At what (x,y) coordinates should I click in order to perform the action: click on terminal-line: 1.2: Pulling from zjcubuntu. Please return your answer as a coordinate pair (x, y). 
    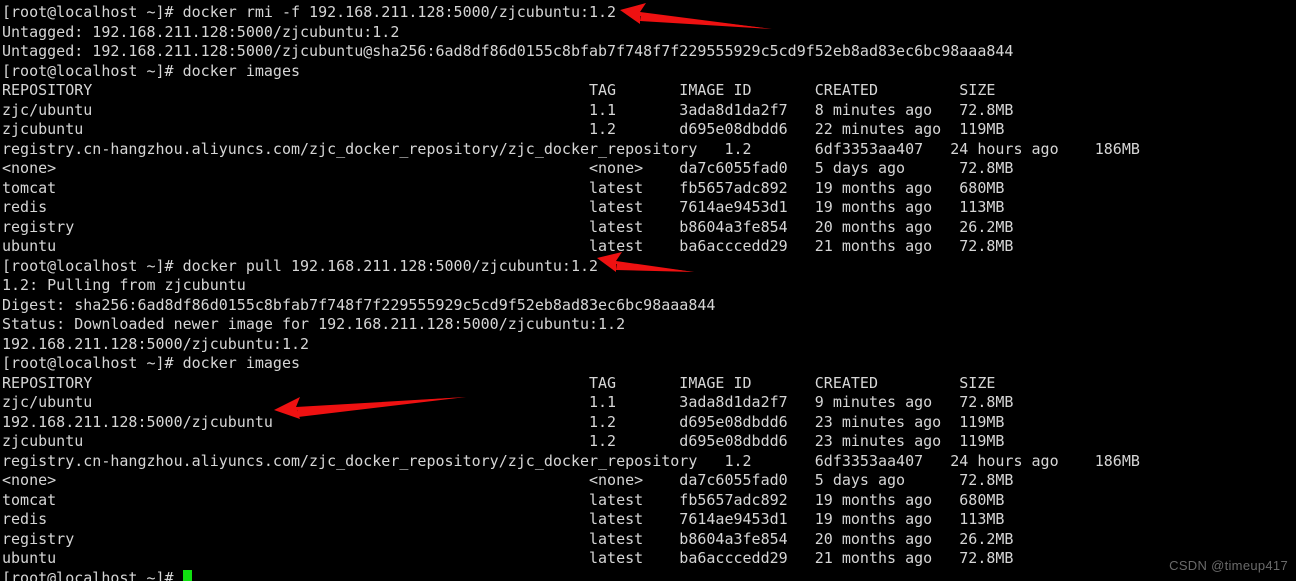
    Looking at the image, I should click on (124, 285).